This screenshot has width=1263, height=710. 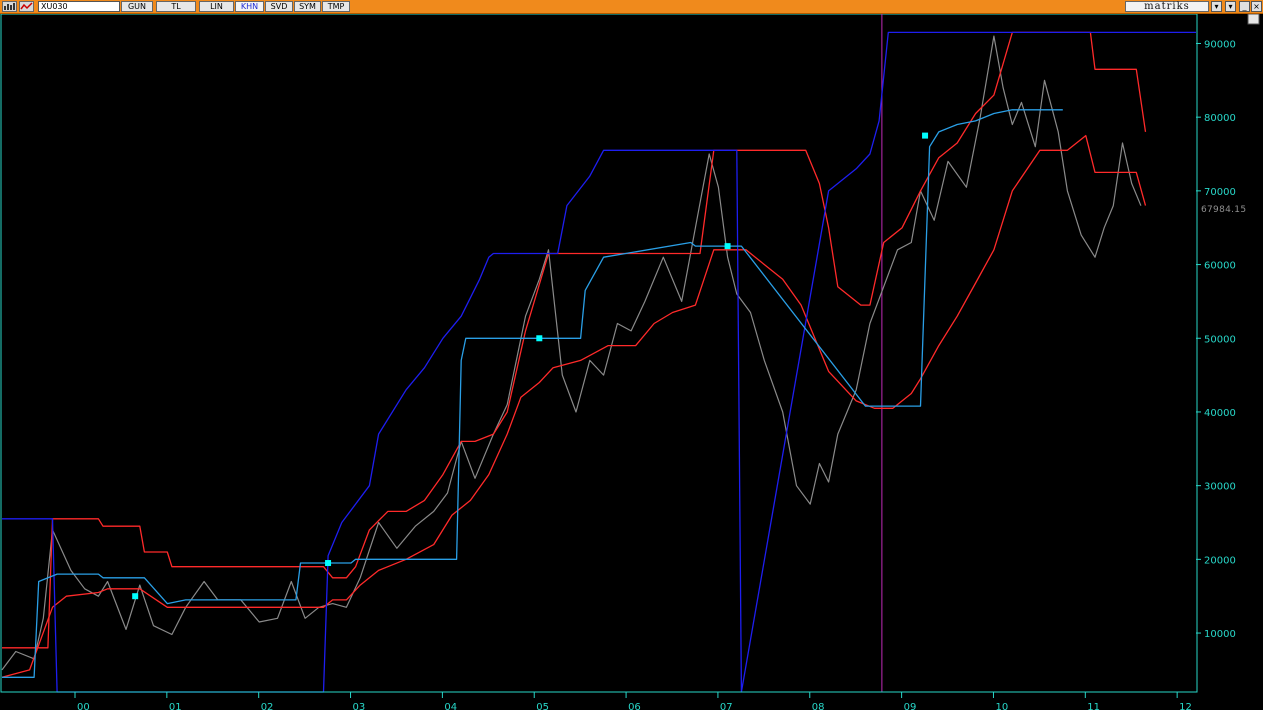 What do you see at coordinates (9, 6) in the screenshot?
I see `chart-type-icon` at bounding box center [9, 6].